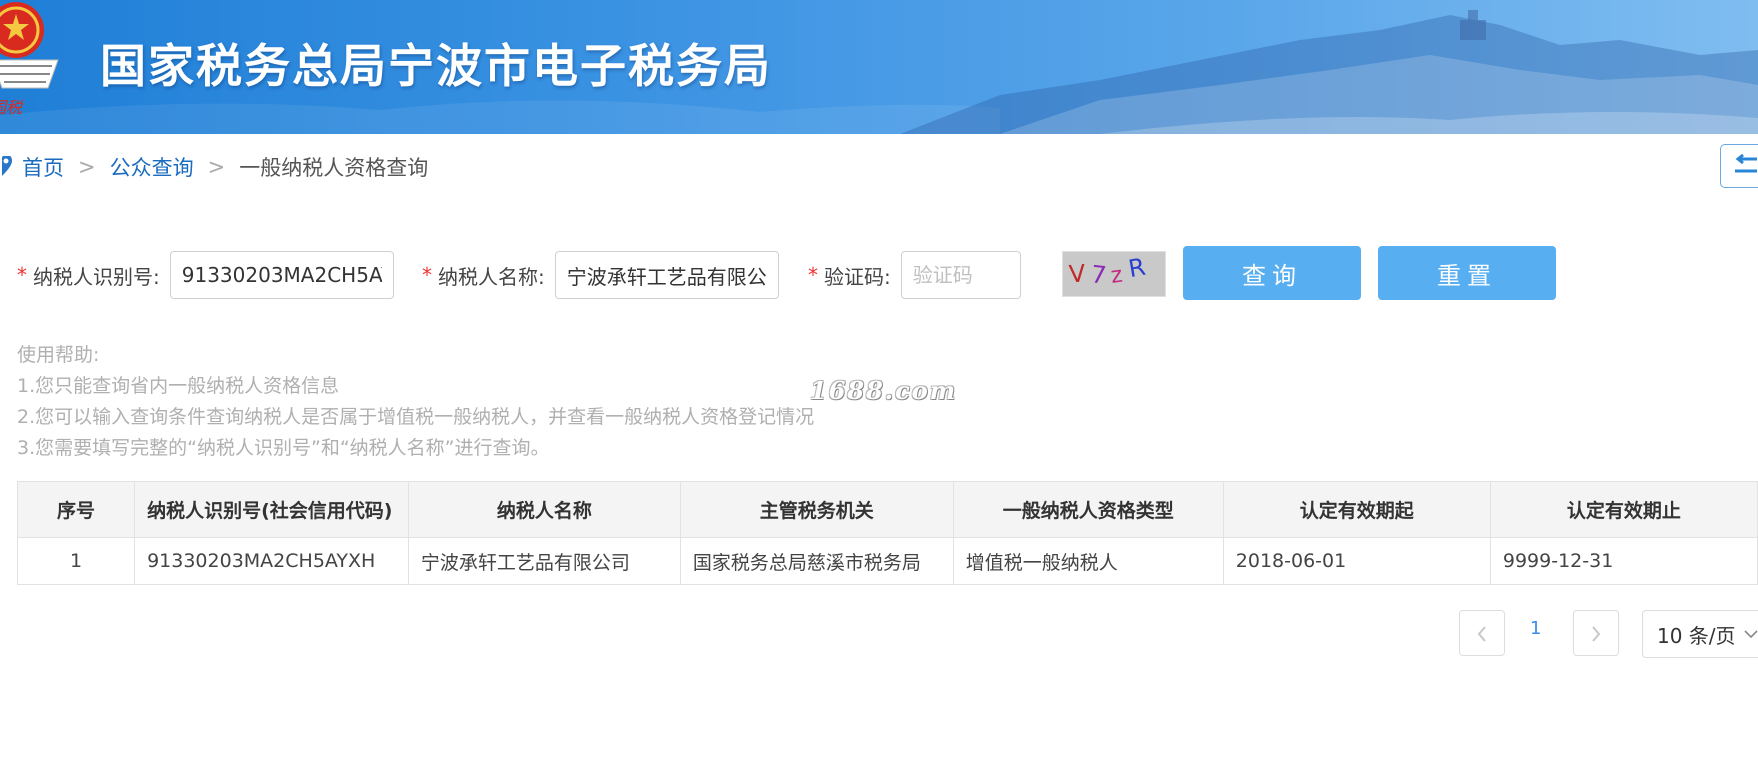 Image resolution: width=1758 pixels, height=778 pixels. I want to click on page-size-value: 10 条/页, so click(1696, 635).